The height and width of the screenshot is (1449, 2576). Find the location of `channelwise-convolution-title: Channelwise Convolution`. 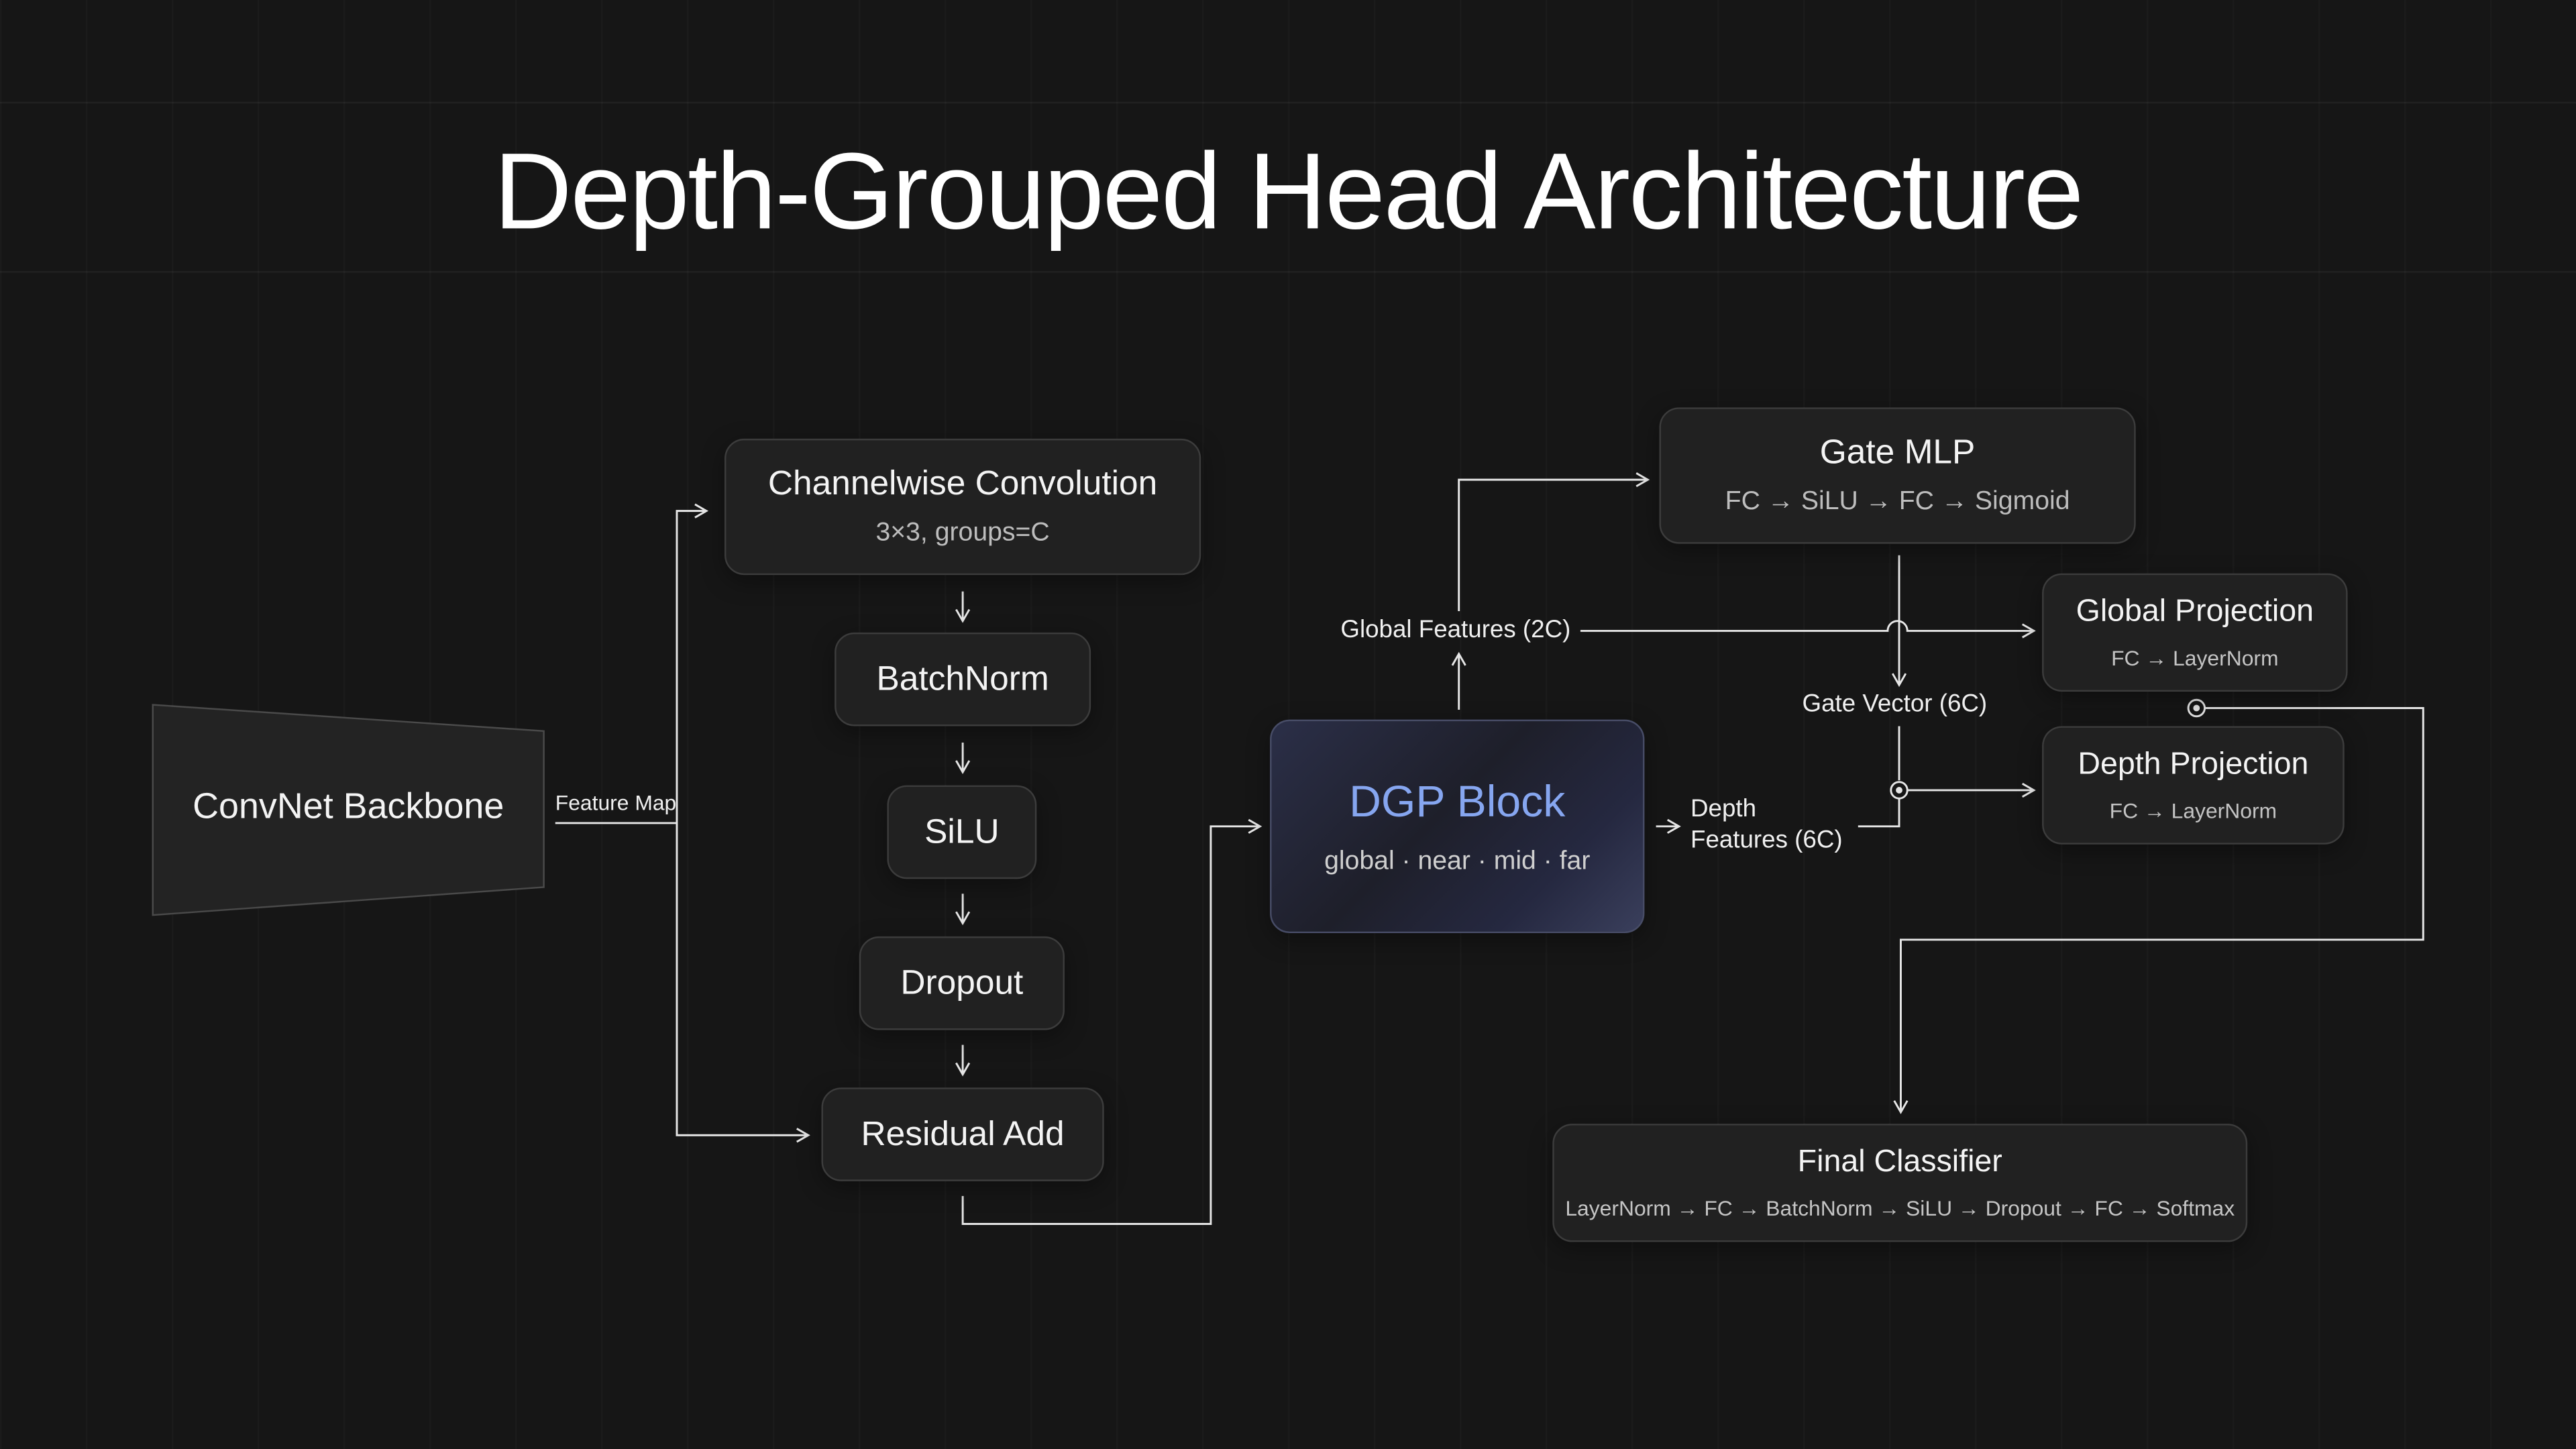

channelwise-convolution-title: Channelwise Convolution is located at coordinates (962, 484).